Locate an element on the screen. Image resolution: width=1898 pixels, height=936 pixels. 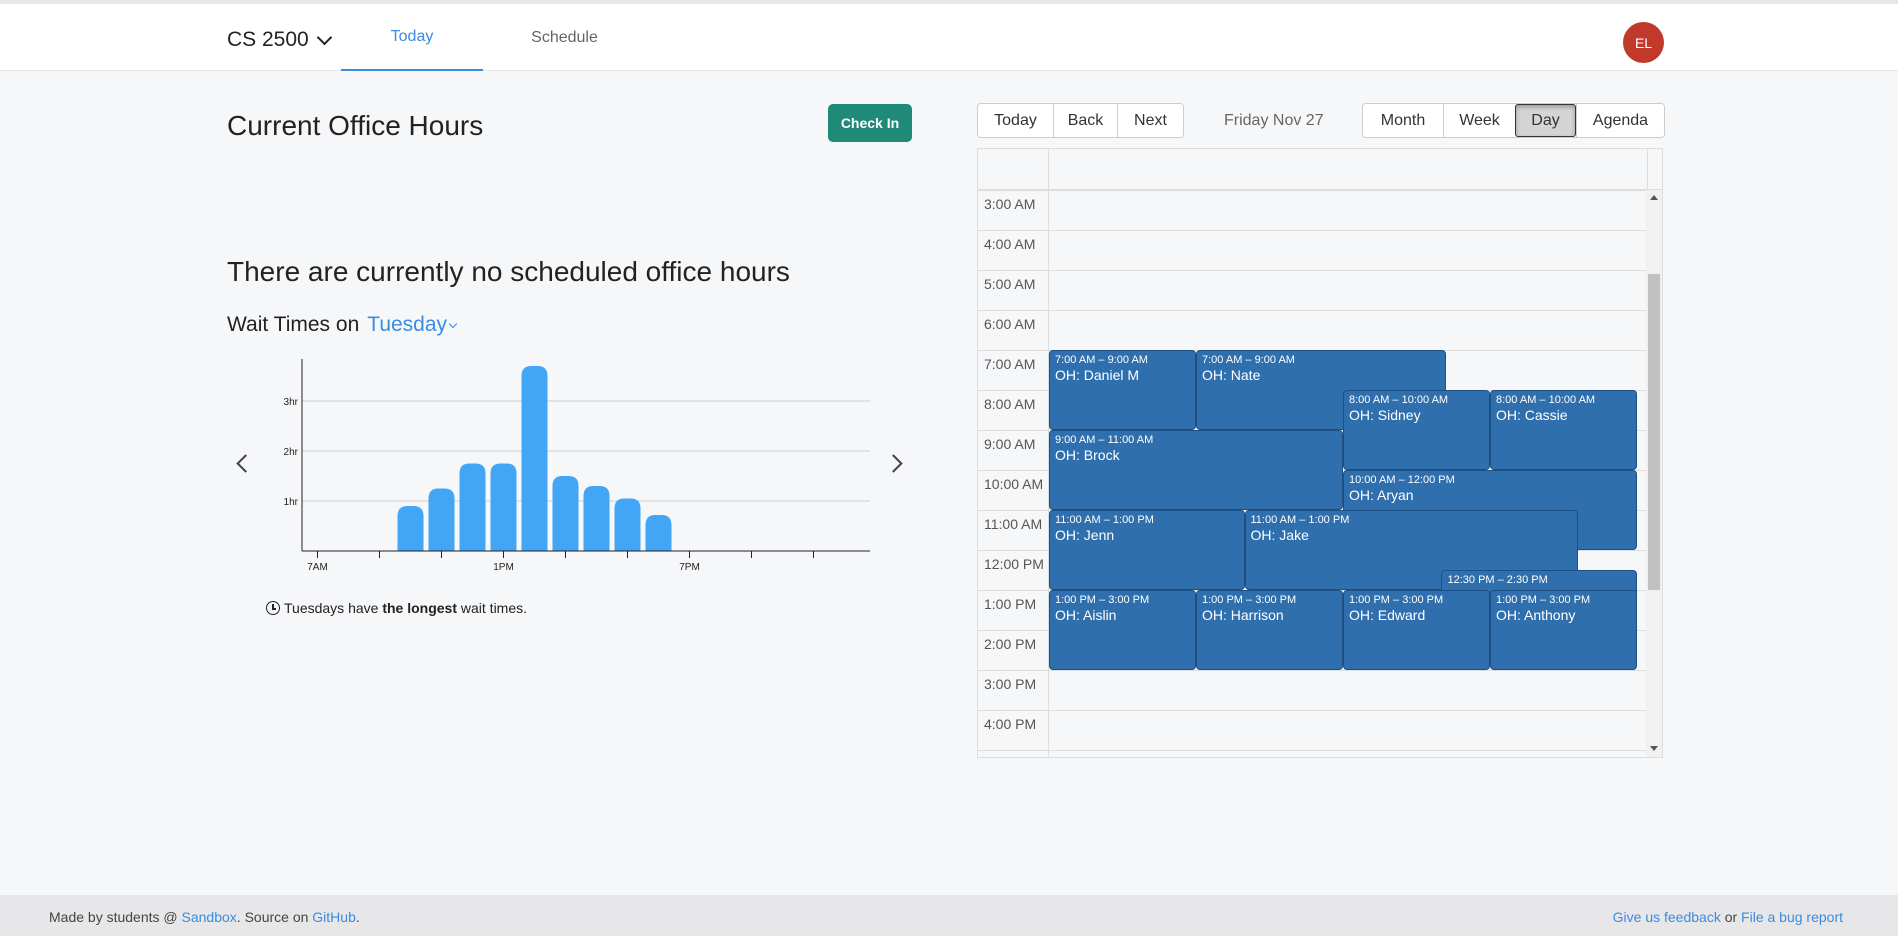
next-day-arrow is located at coordinates (896, 464).